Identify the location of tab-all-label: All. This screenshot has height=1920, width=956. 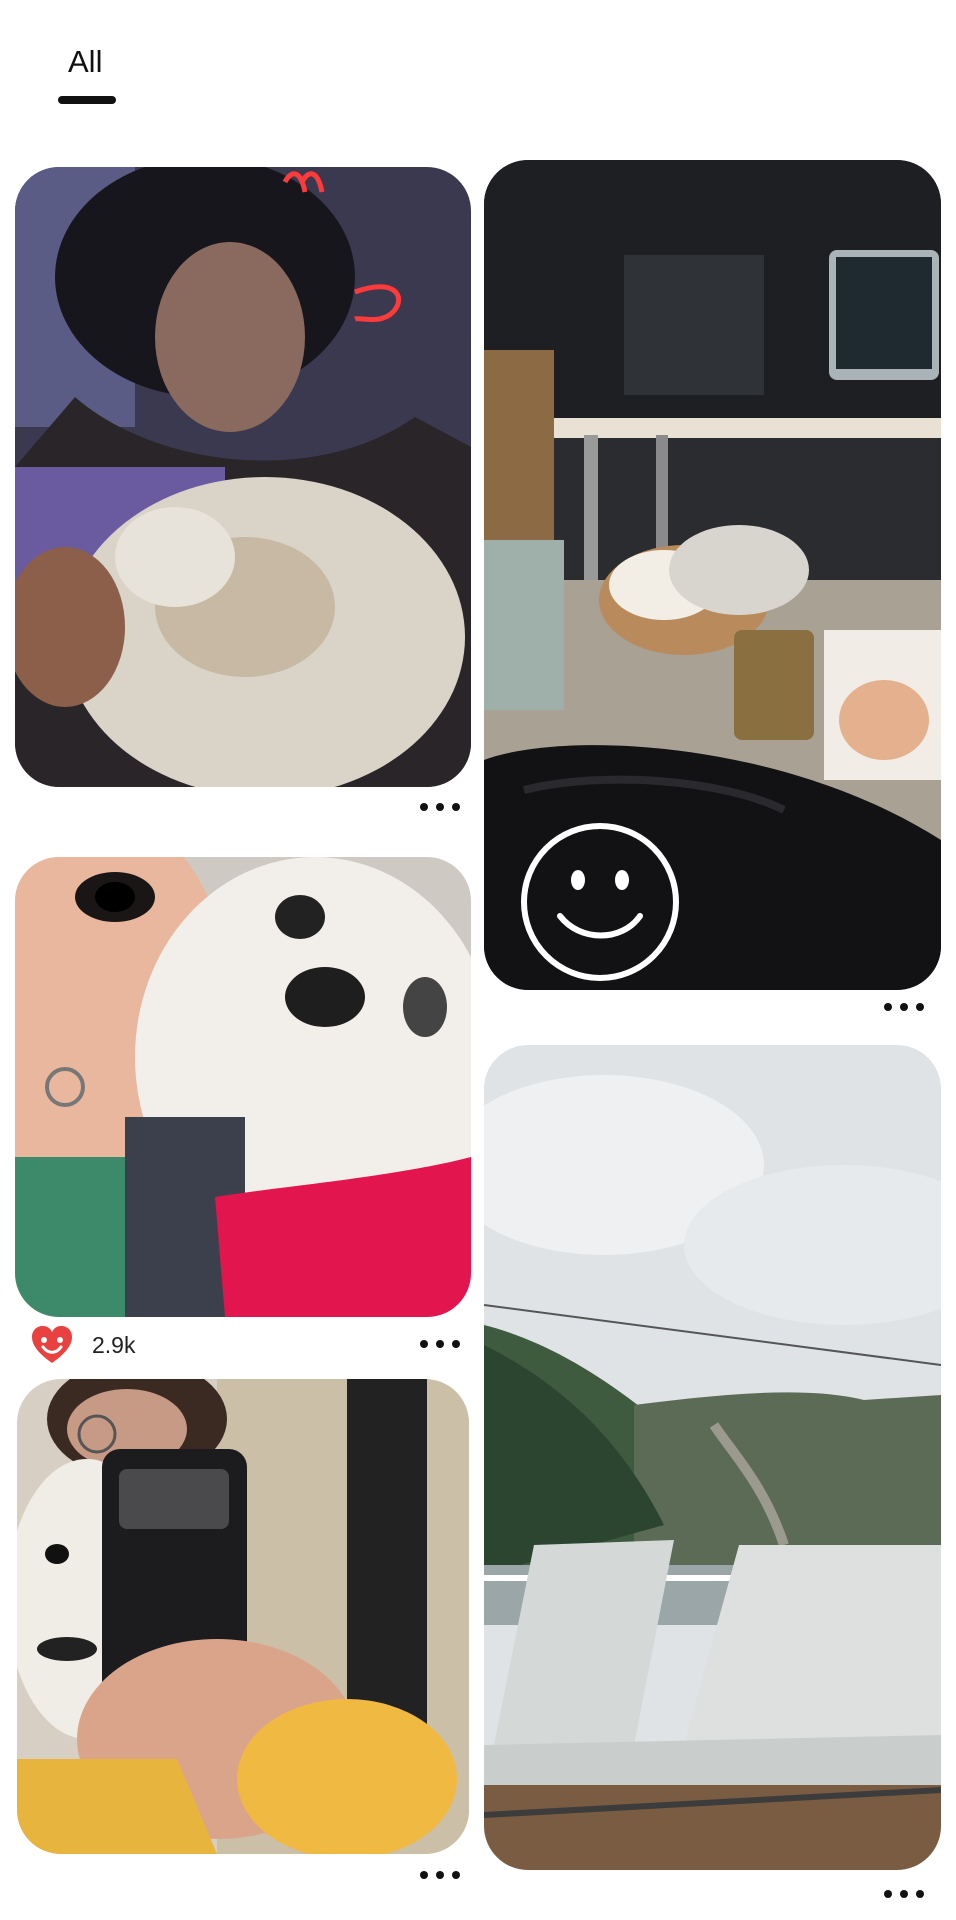
(85, 61).